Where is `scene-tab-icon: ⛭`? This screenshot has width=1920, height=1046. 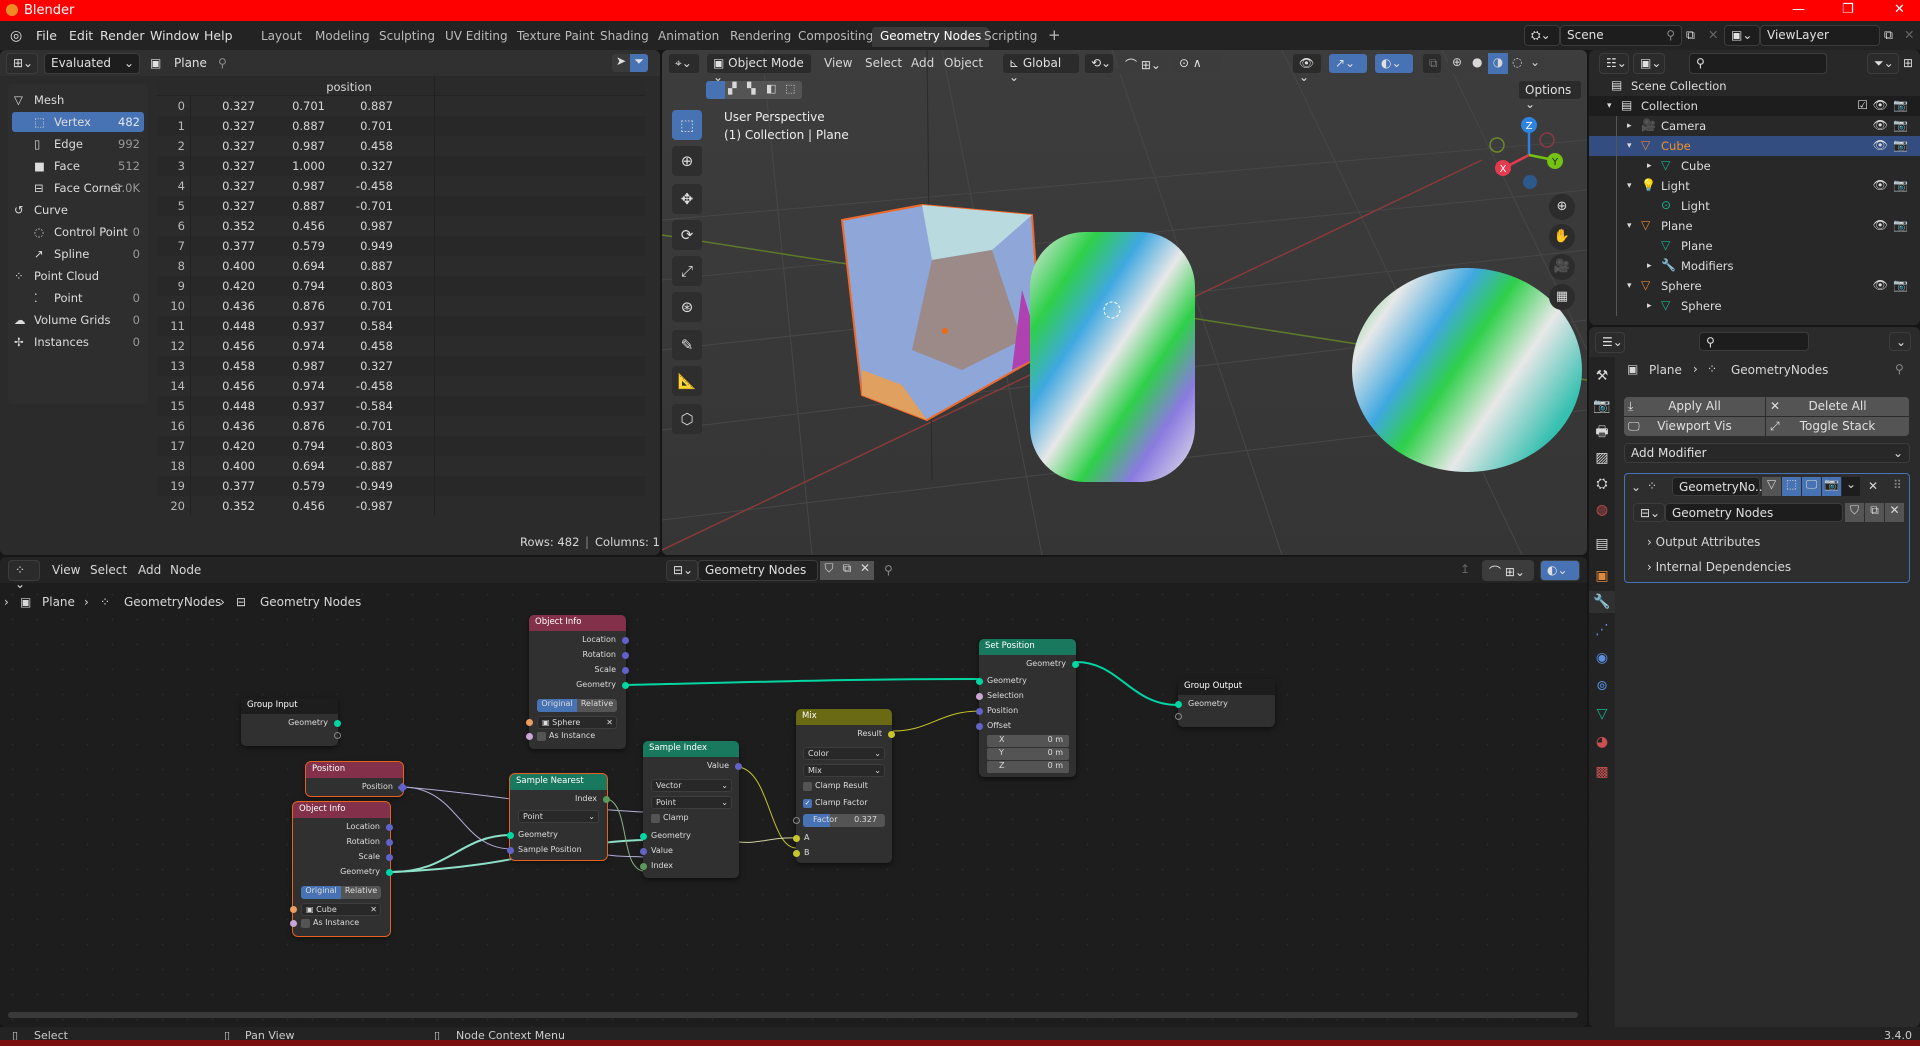 scene-tab-icon: ⛭ is located at coordinates (1602, 484).